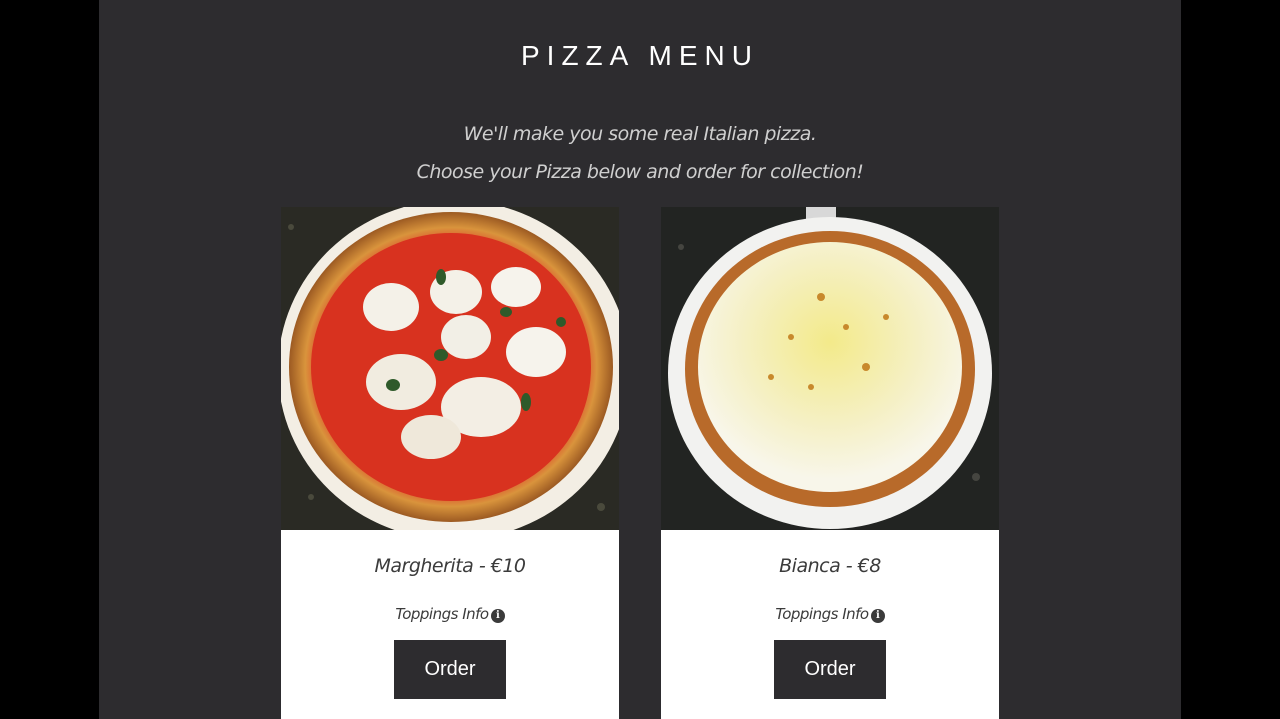 This screenshot has height=719, width=1280. I want to click on order-button-bianca: Order, so click(830, 669).